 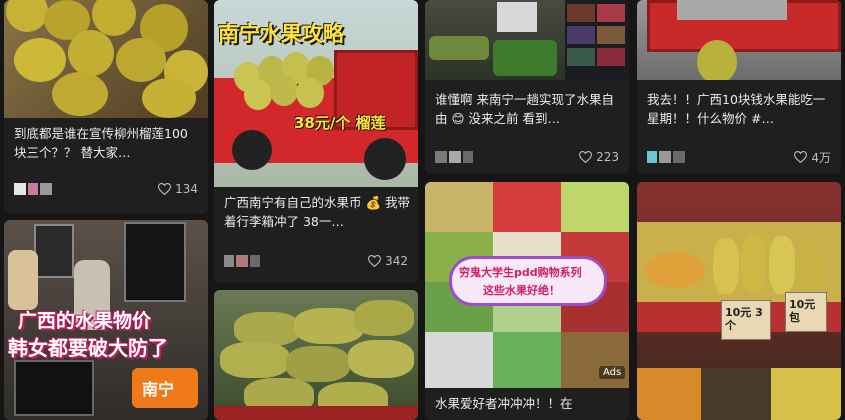 I want to click on overlay-text-1: 广西的水果物价, so click(x=85, y=321).